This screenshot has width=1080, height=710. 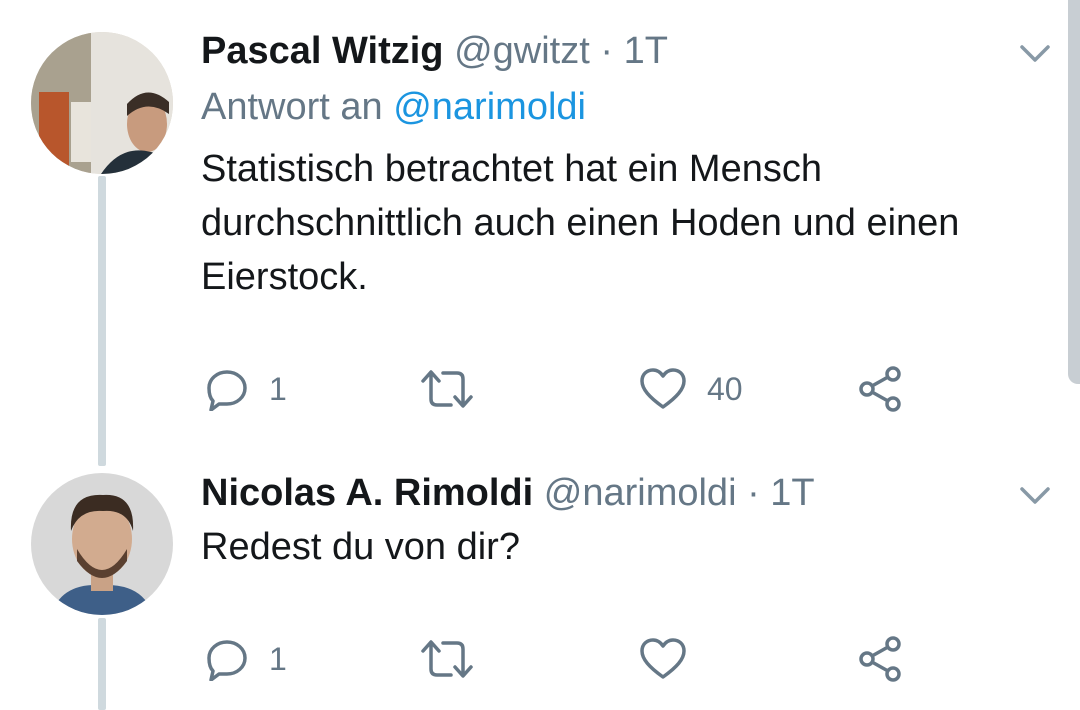 I want to click on author-name: Pascal Witzig, so click(x=322, y=51).